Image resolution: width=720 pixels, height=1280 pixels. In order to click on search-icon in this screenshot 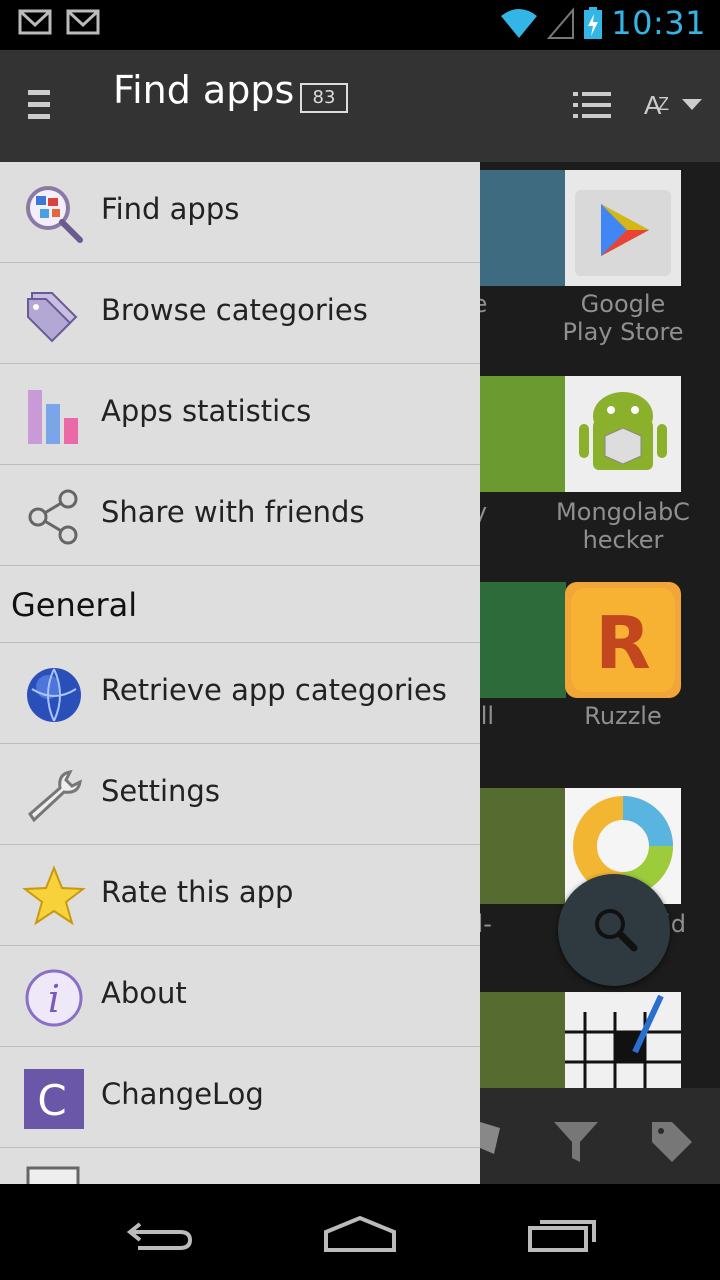, I will do `click(616, 930)`.